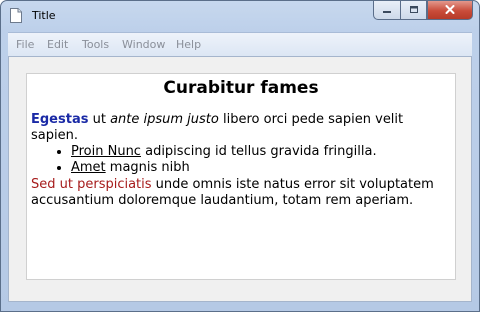 The image size is (480, 312). What do you see at coordinates (88, 167) in the screenshot?
I see `list-link: Amet` at bounding box center [88, 167].